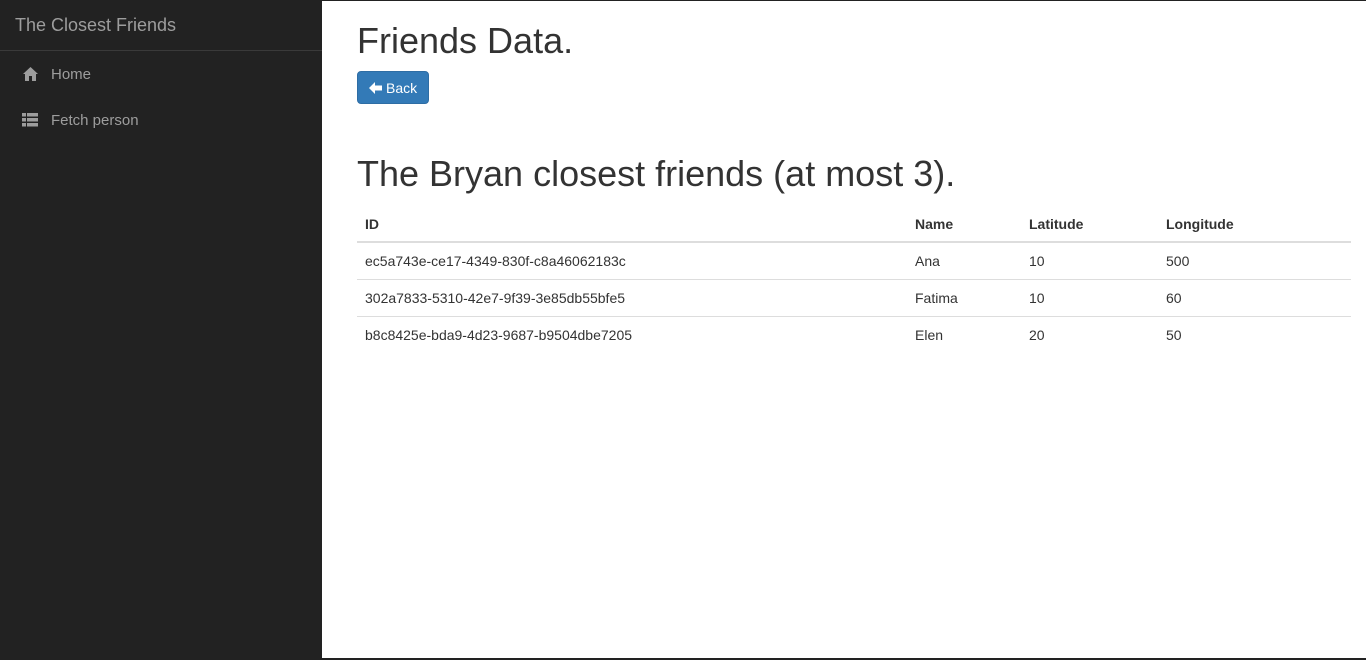 The width and height of the screenshot is (1366, 660). What do you see at coordinates (30, 74) in the screenshot?
I see `home-icon` at bounding box center [30, 74].